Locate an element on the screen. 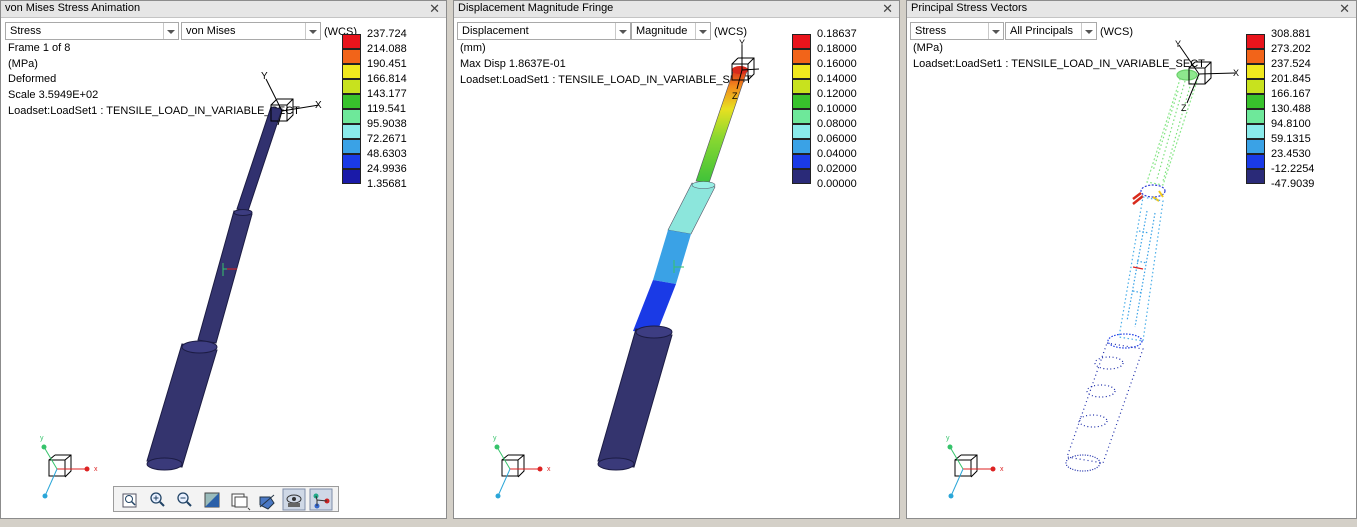 This screenshot has height=527, width=1357. view-toolbar is located at coordinates (226, 499).